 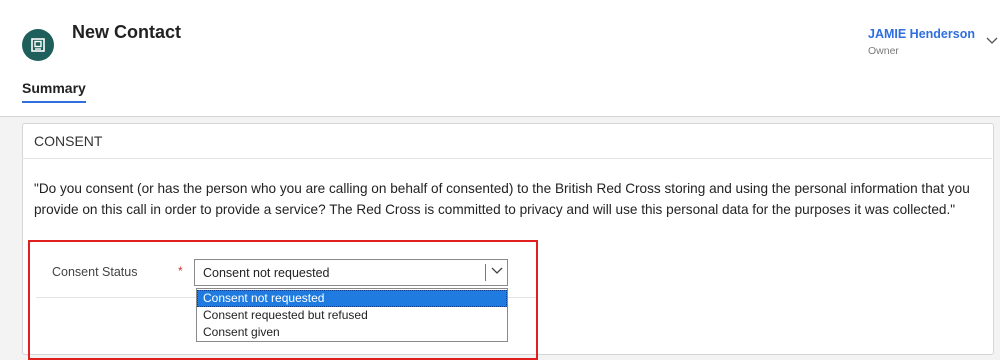 I want to click on consent-status-select: Consent not requested, so click(x=351, y=272).